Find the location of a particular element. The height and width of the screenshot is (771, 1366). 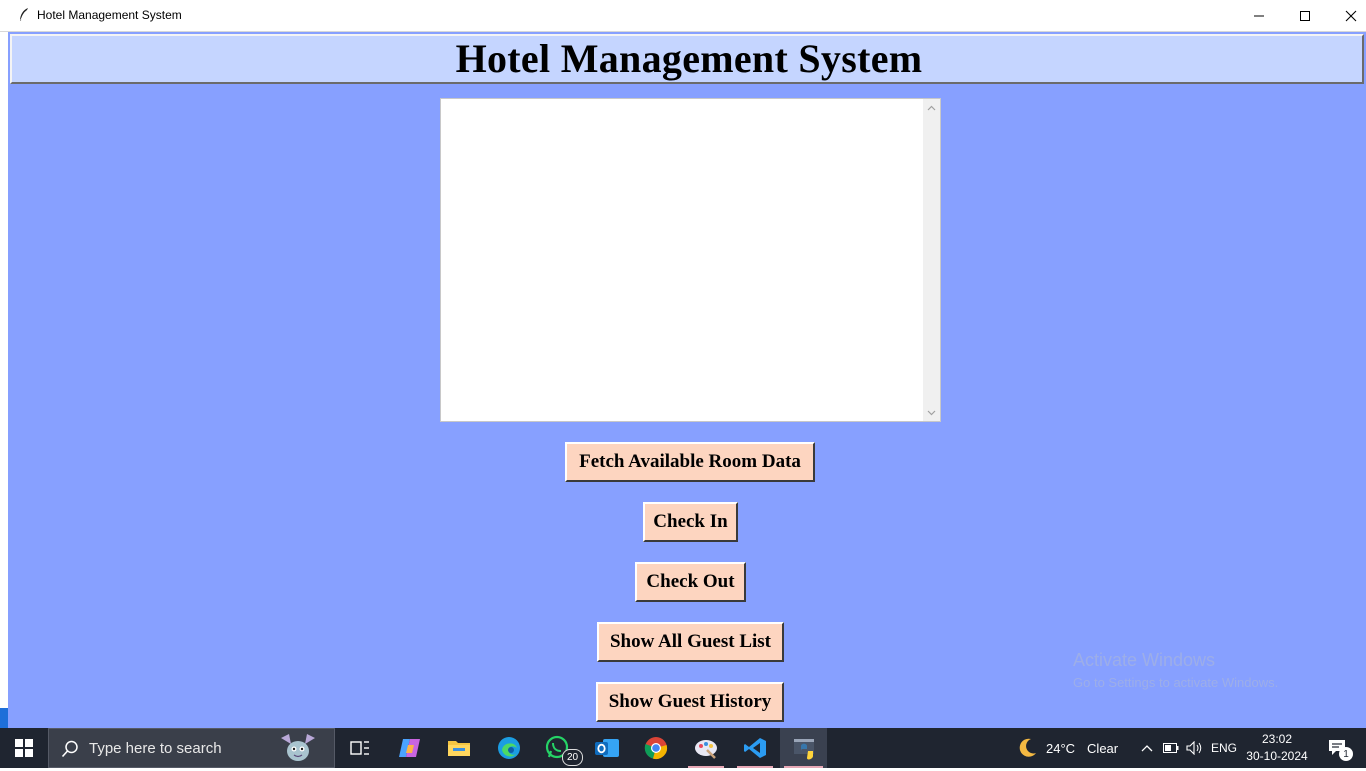

start-button is located at coordinates (24, 748).